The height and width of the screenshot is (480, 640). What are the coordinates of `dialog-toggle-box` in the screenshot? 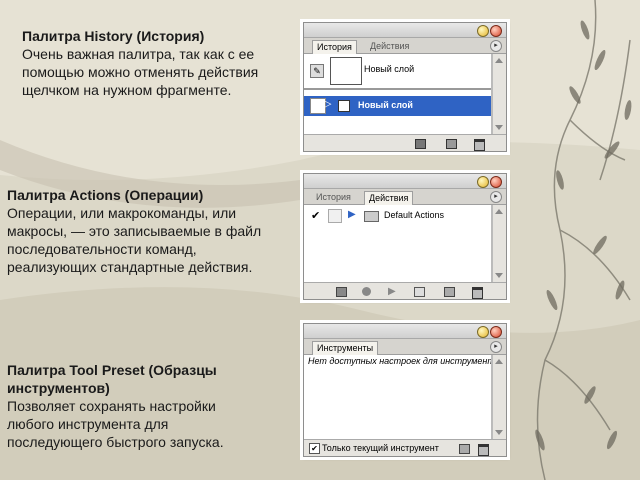 It's located at (335, 216).